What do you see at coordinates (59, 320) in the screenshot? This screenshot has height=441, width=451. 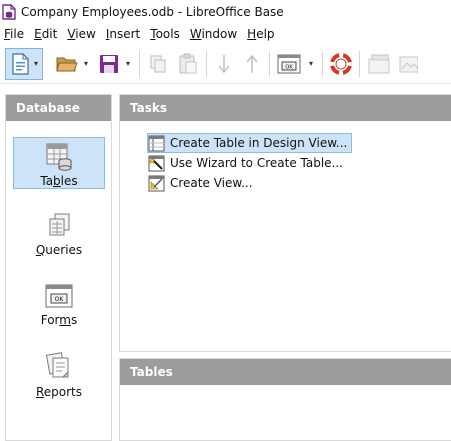 I see `sidebar-item-forms-label: Forms` at bounding box center [59, 320].